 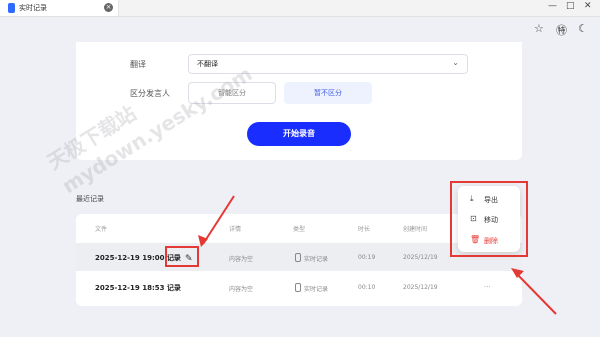 What do you see at coordinates (517, 273) in the screenshot?
I see `arrow-head` at bounding box center [517, 273].